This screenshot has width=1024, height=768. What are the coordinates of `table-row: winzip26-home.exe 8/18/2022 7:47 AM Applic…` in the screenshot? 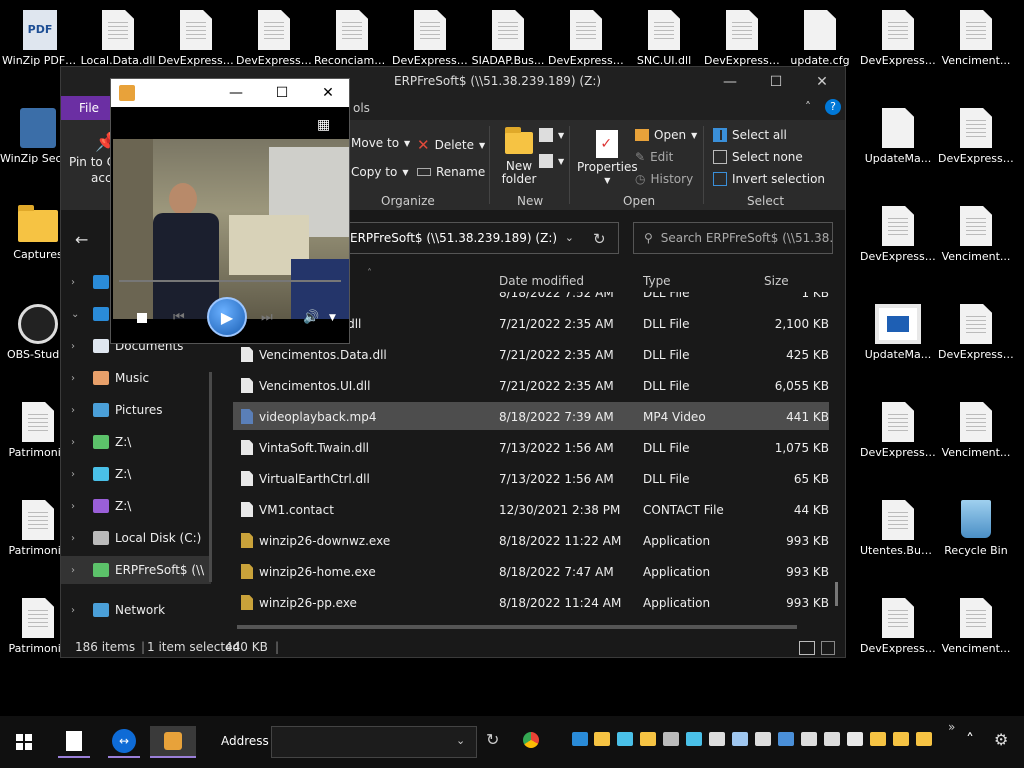 It's located at (531, 571).